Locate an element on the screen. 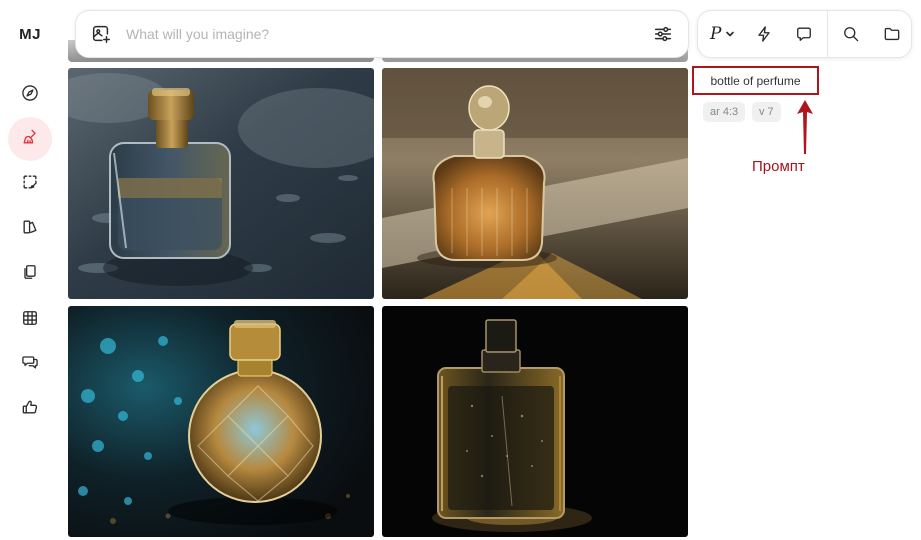 The width and height of the screenshot is (921, 540). sidebar-item-styles is located at coordinates (30, 229).